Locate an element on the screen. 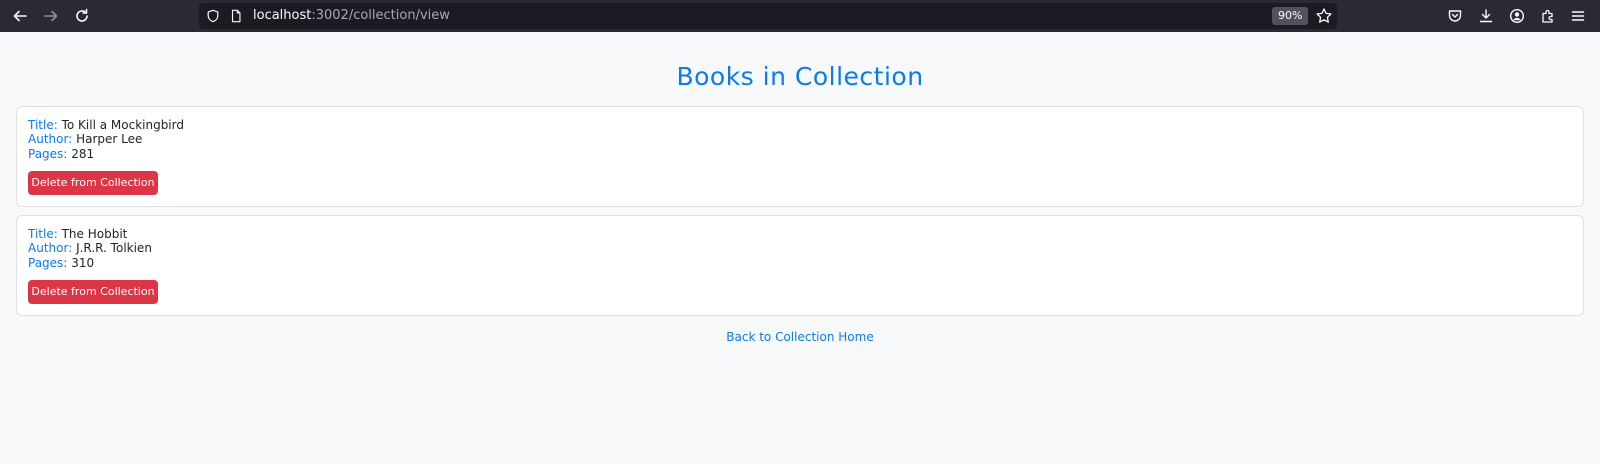  reload-icon is located at coordinates (82, 15).